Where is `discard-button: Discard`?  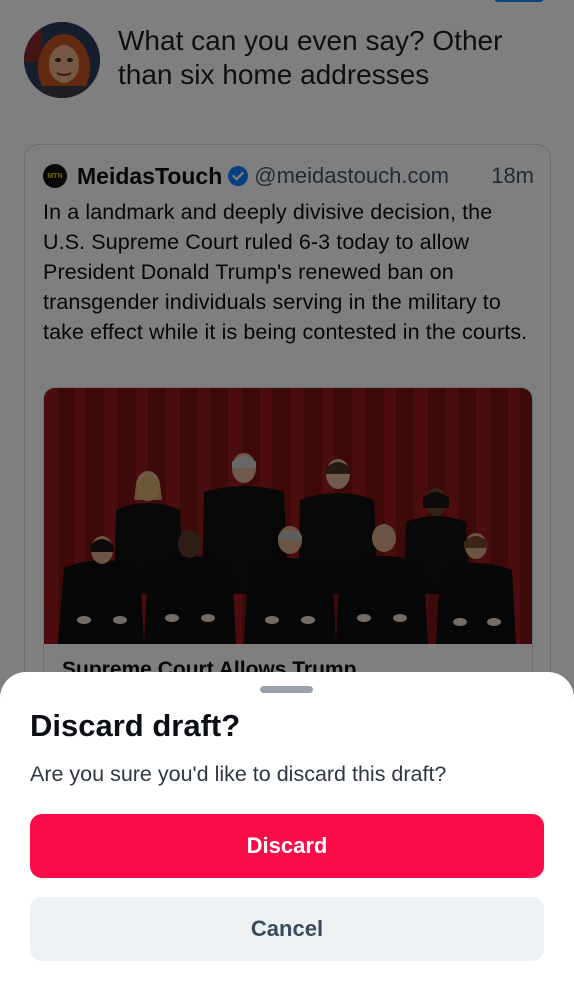
discard-button: Discard is located at coordinates (287, 846).